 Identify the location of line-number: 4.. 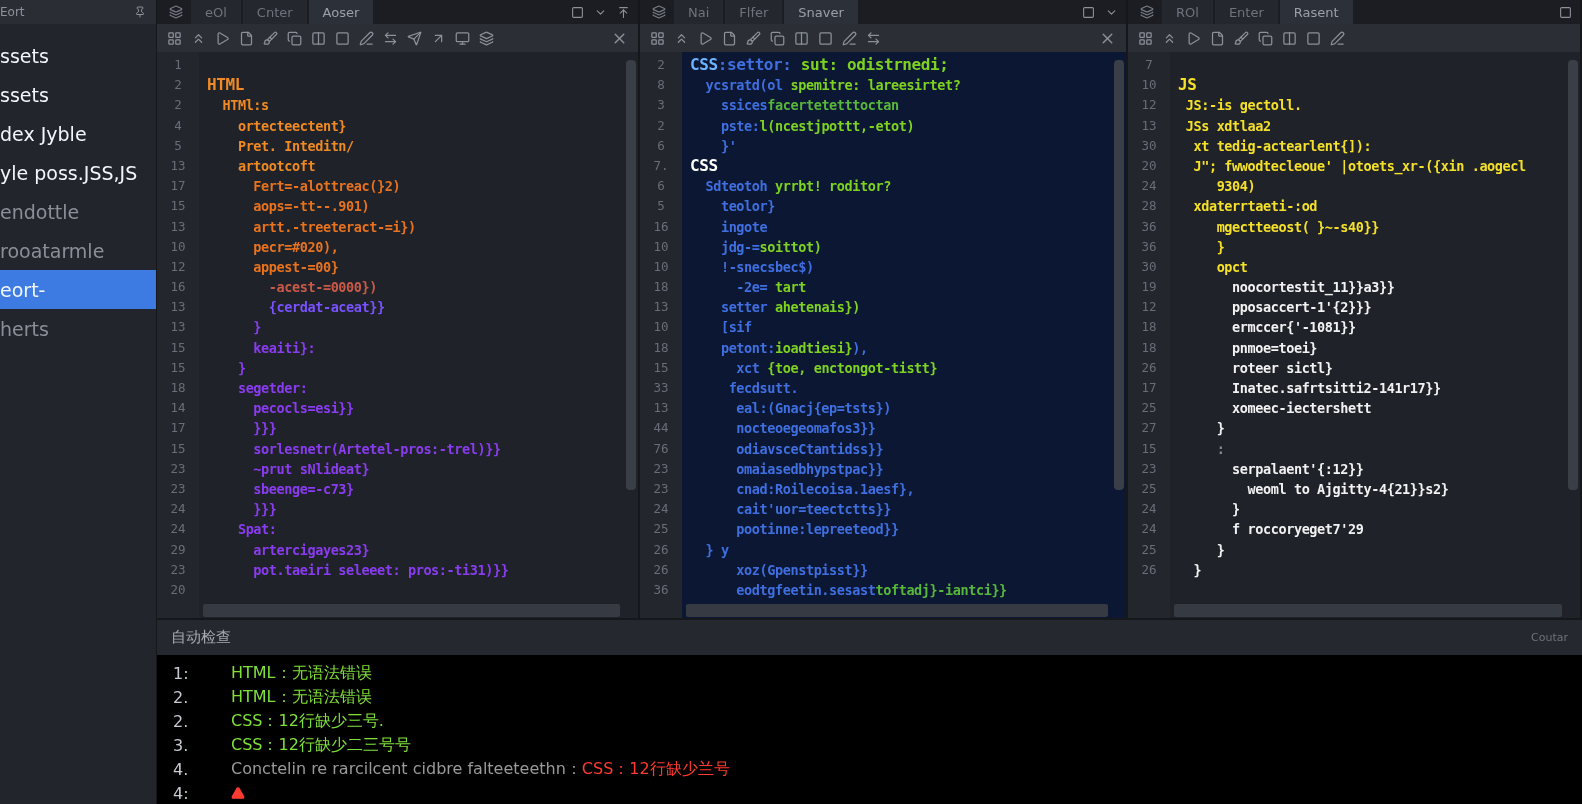
(181, 769).